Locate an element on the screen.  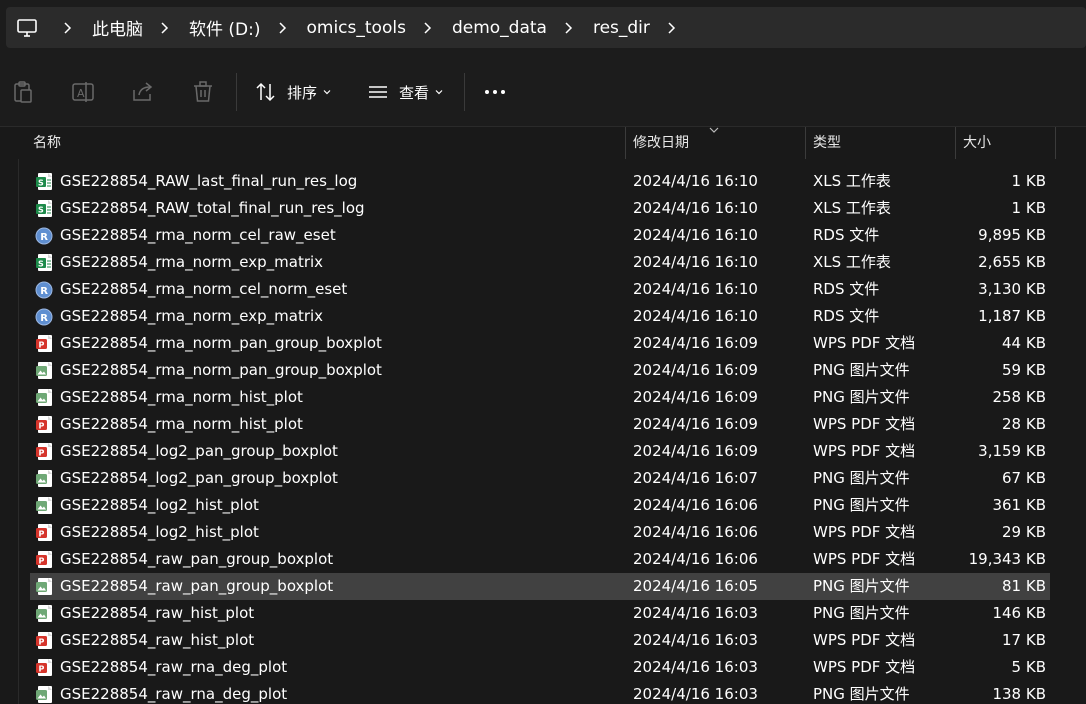
view-button: 查看 is located at coordinates (410, 92).